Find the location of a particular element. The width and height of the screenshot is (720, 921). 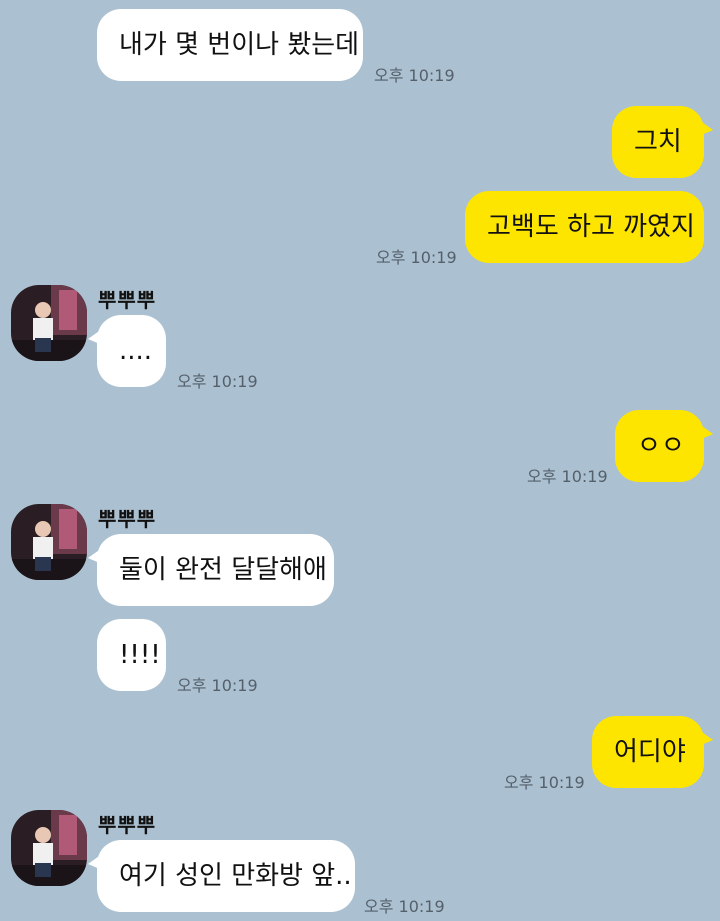

incoming-message-bubble: !!!! is located at coordinates (131, 655).